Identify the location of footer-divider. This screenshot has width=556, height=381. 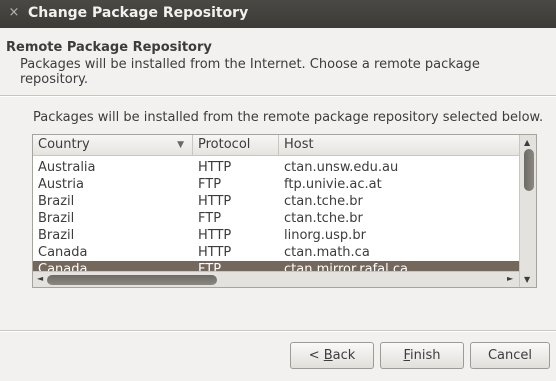
(278, 331).